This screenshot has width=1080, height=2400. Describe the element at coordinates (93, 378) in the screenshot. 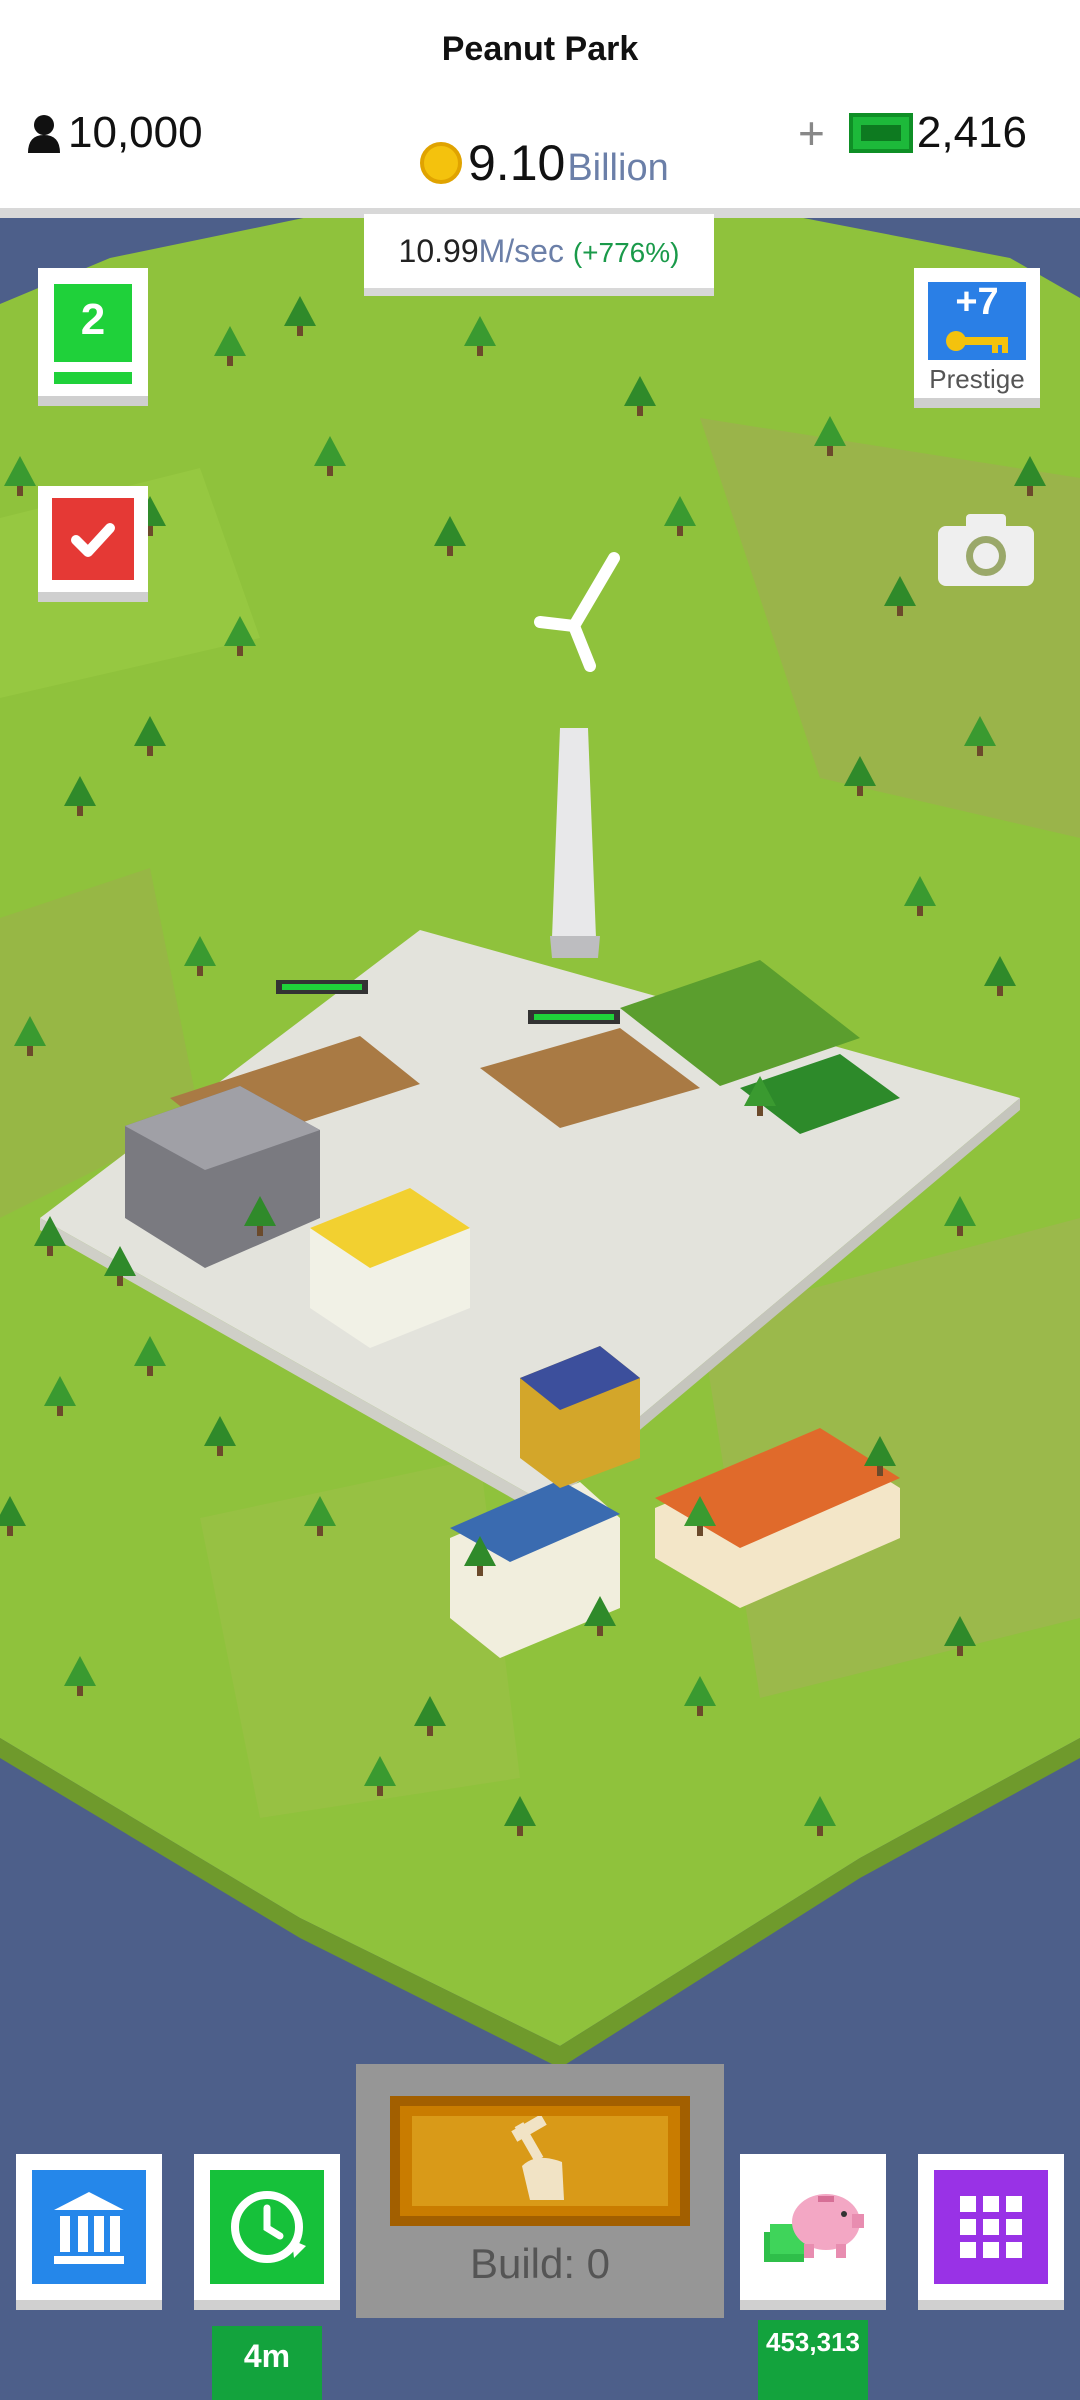

I see `level-progress-bar` at that location.